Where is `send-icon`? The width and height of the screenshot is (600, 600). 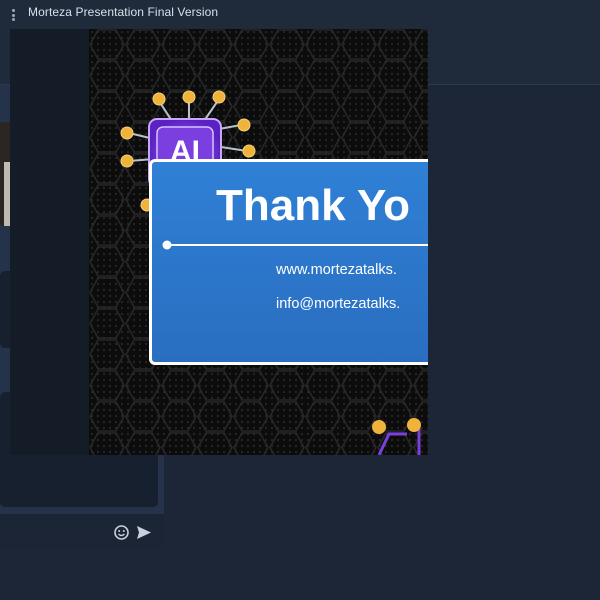 send-icon is located at coordinates (144, 532).